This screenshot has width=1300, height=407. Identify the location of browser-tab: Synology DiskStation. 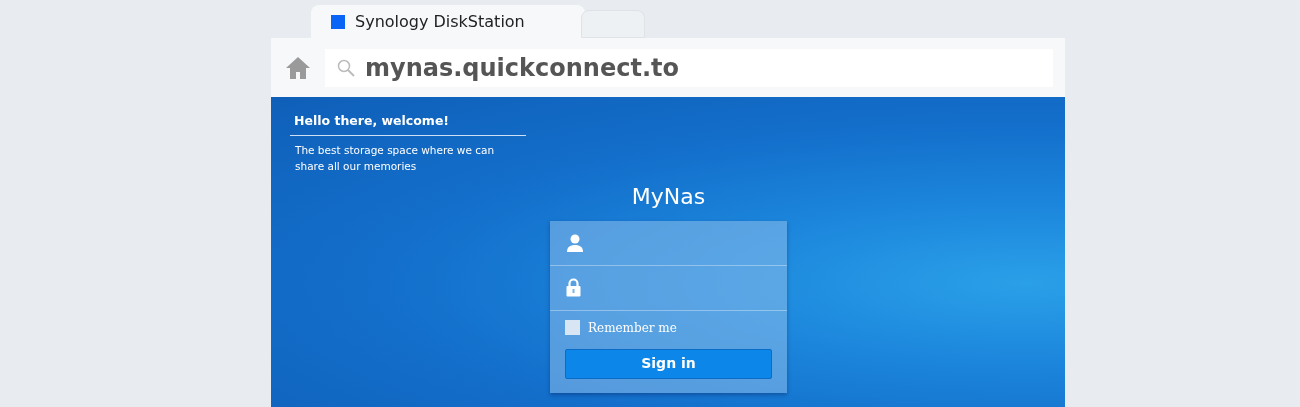
(448, 21).